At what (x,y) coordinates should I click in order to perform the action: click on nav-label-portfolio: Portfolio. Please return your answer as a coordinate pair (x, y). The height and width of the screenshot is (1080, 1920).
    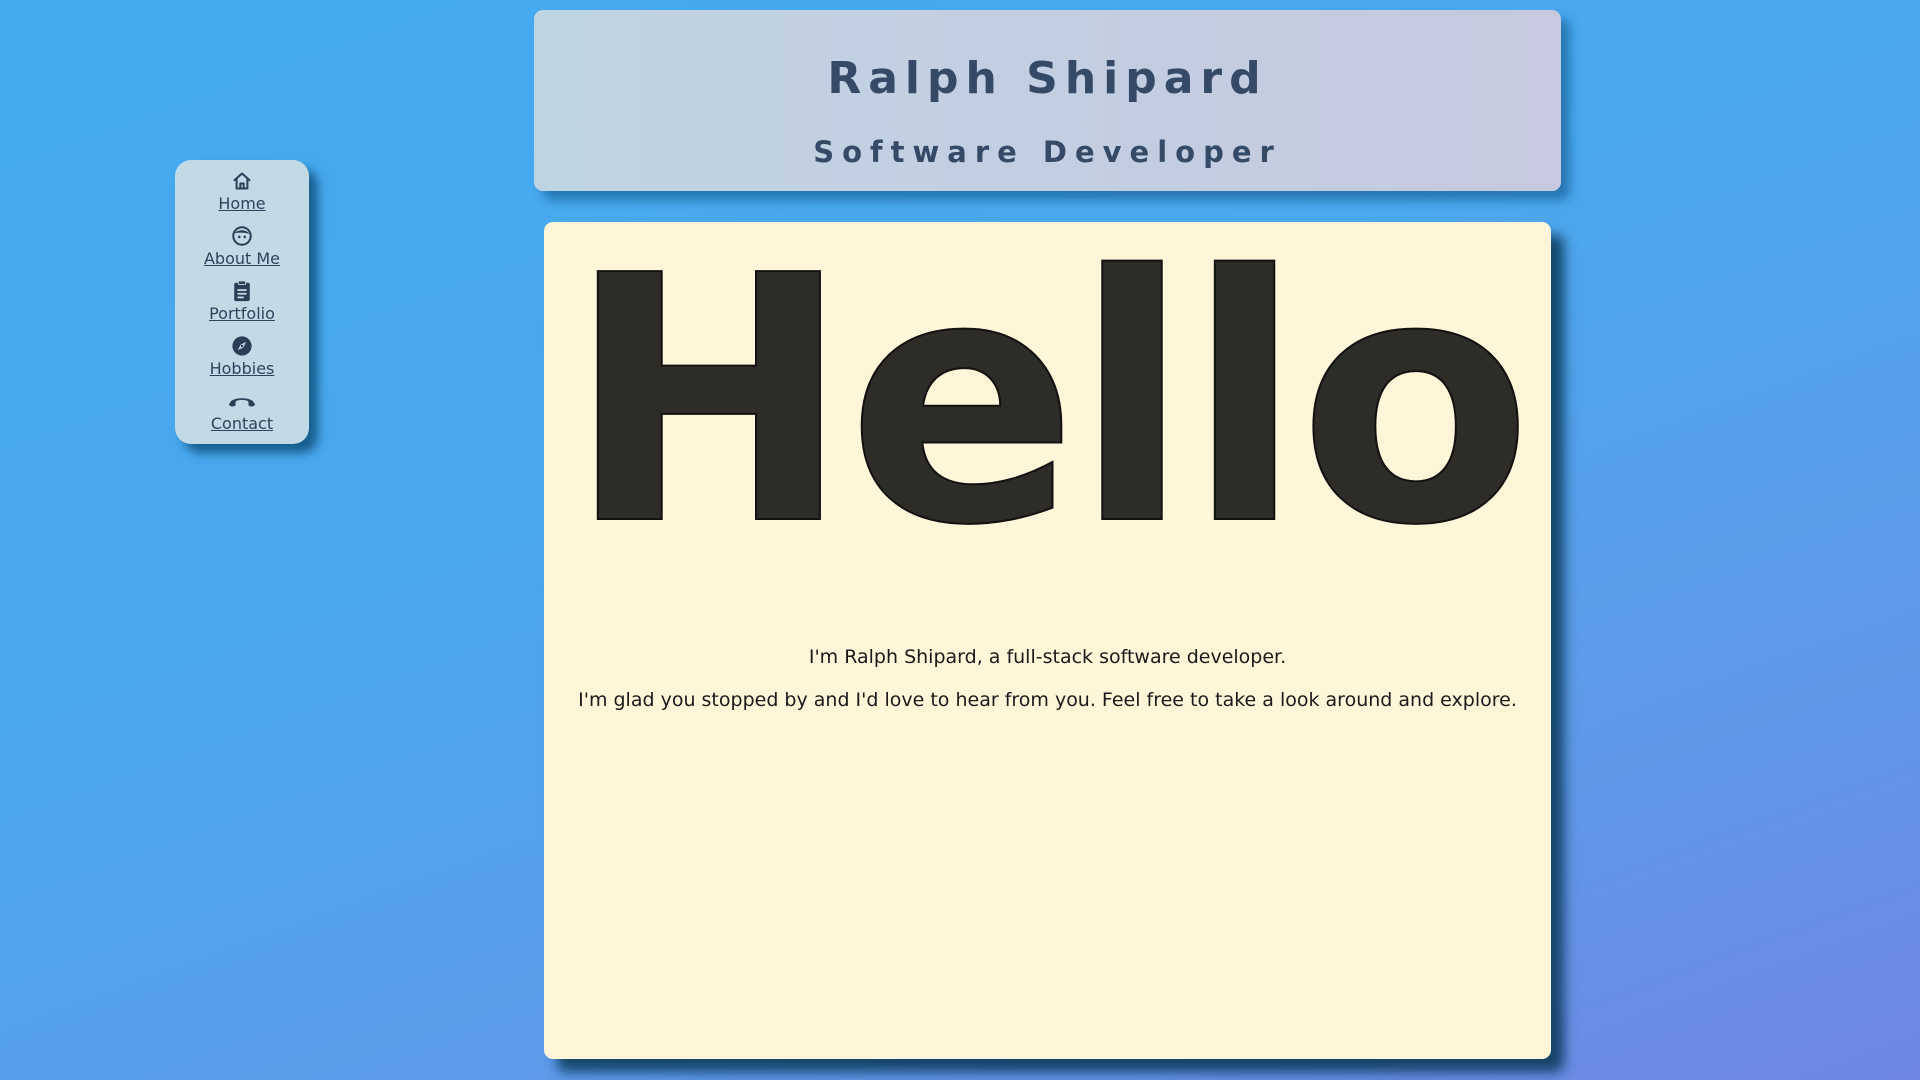
    Looking at the image, I should click on (242, 313).